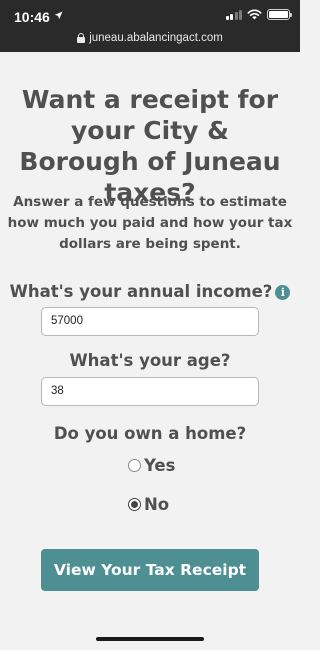 The image size is (320, 650). What do you see at coordinates (134, 465) in the screenshot?
I see `radio-yes-button` at bounding box center [134, 465].